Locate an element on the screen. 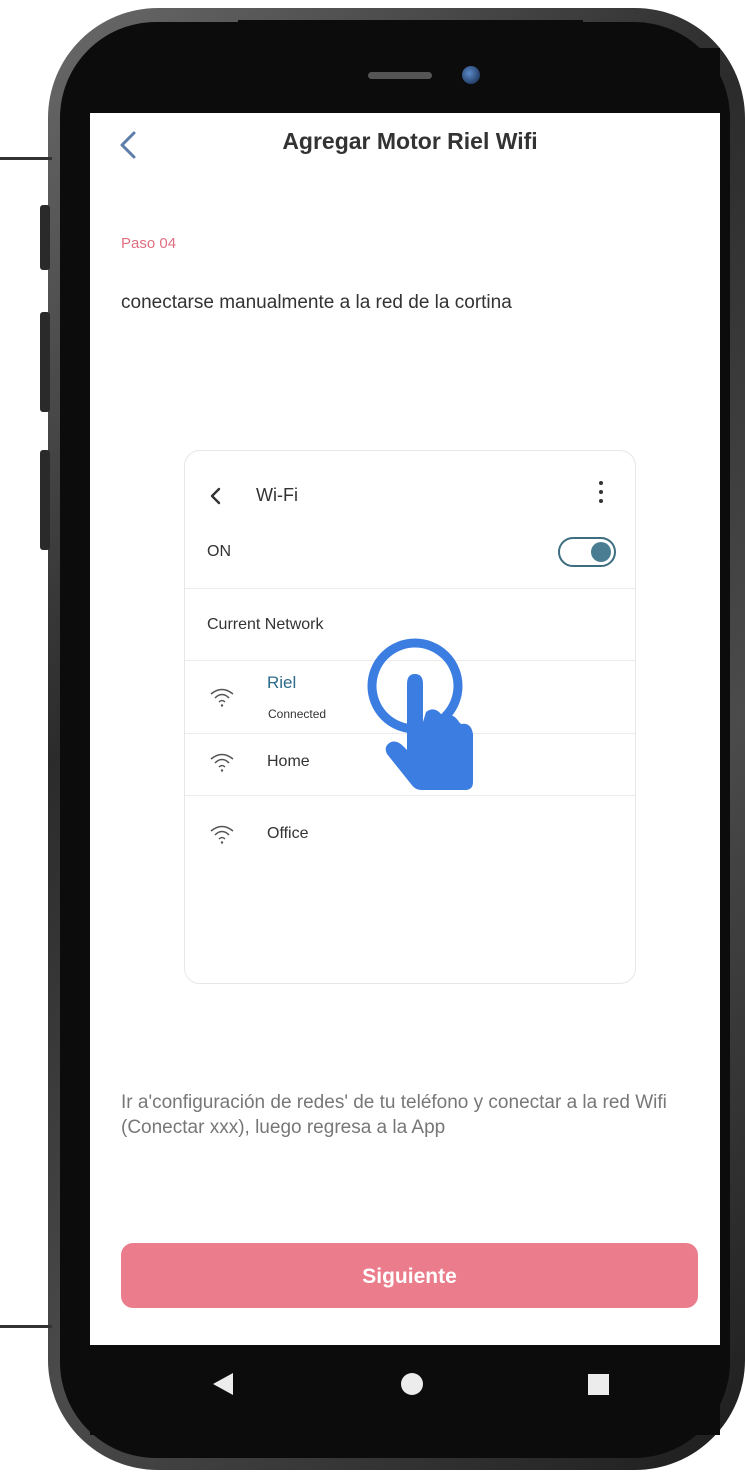  back-button is located at coordinates (129, 146).